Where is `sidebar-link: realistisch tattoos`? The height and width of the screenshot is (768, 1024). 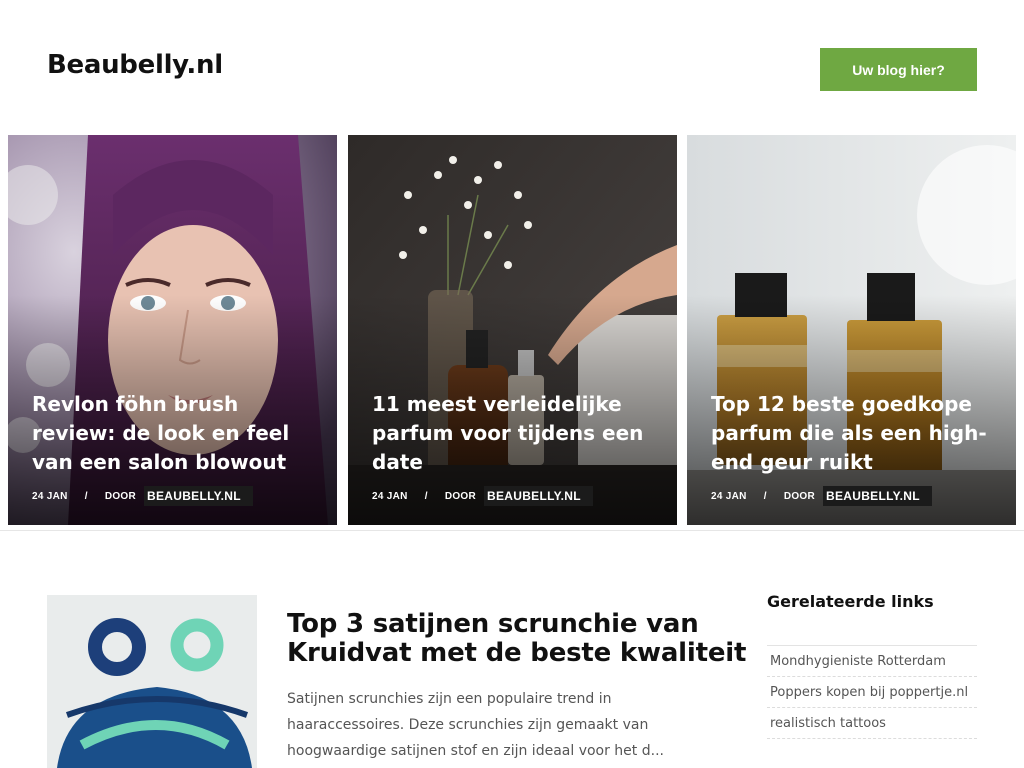 sidebar-link: realistisch tattoos is located at coordinates (872, 723).